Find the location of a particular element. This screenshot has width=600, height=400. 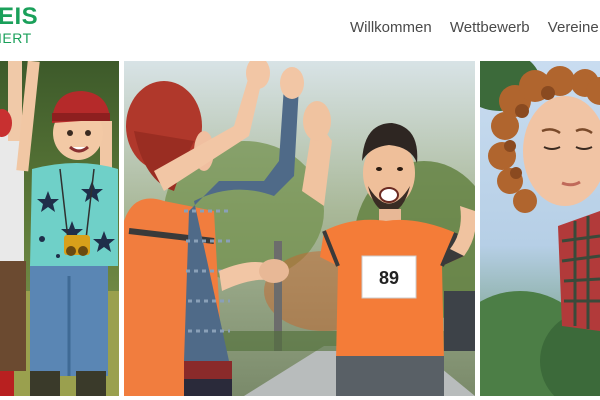

race-bib-number: 89 is located at coordinates (389, 278).